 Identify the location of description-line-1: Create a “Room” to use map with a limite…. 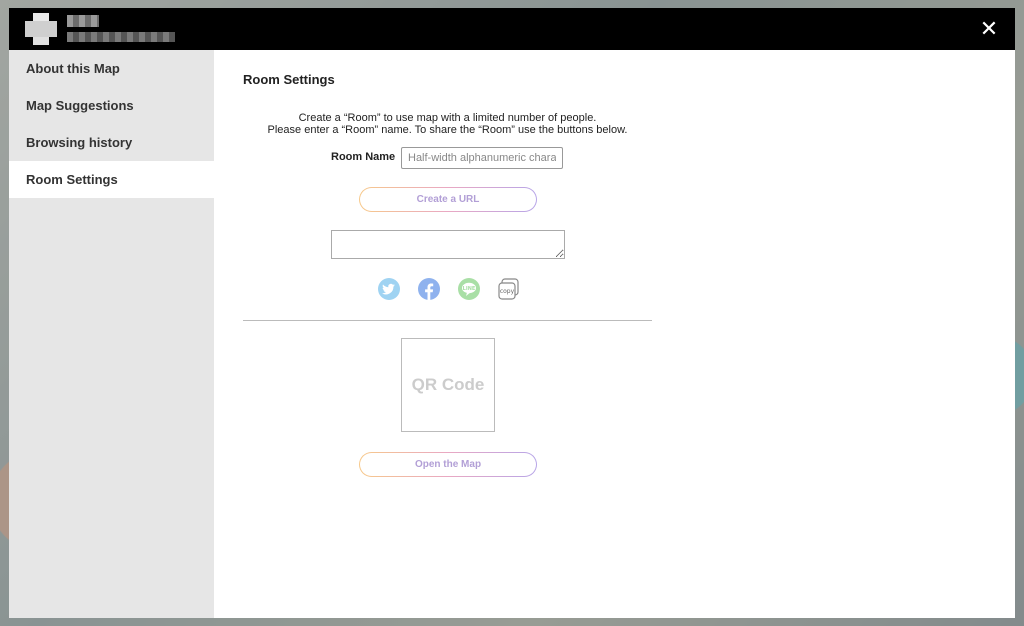
(447, 118).